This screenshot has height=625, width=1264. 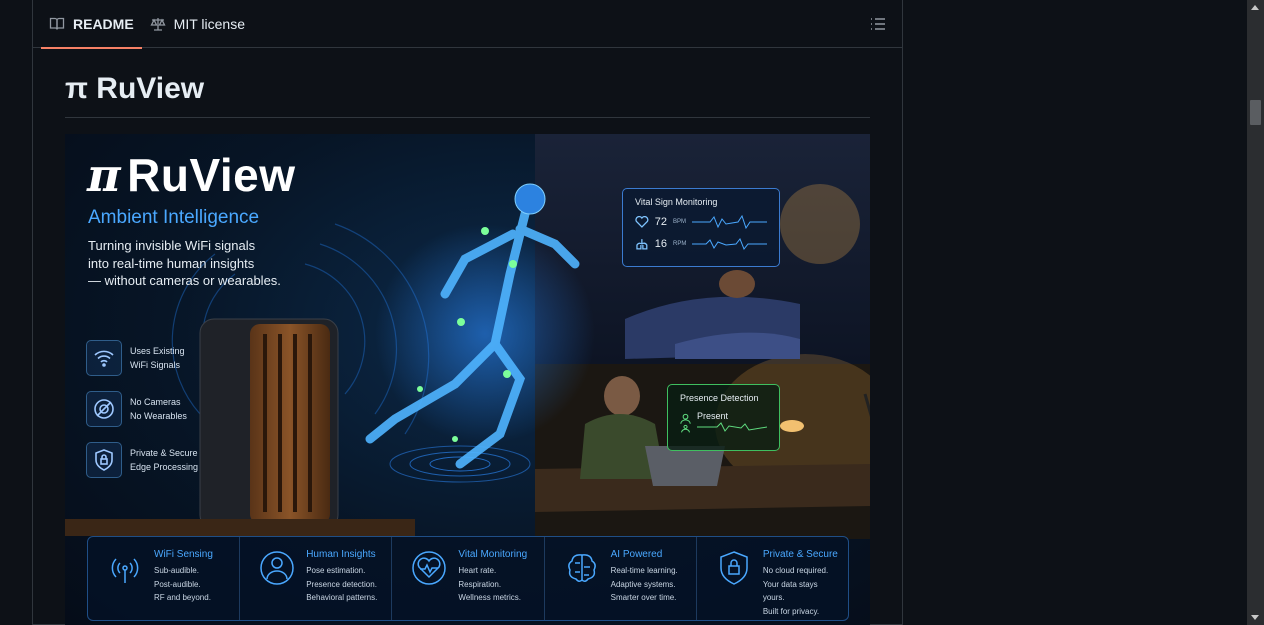 I want to click on respiration-row: 16 RPM, so click(x=701, y=244).